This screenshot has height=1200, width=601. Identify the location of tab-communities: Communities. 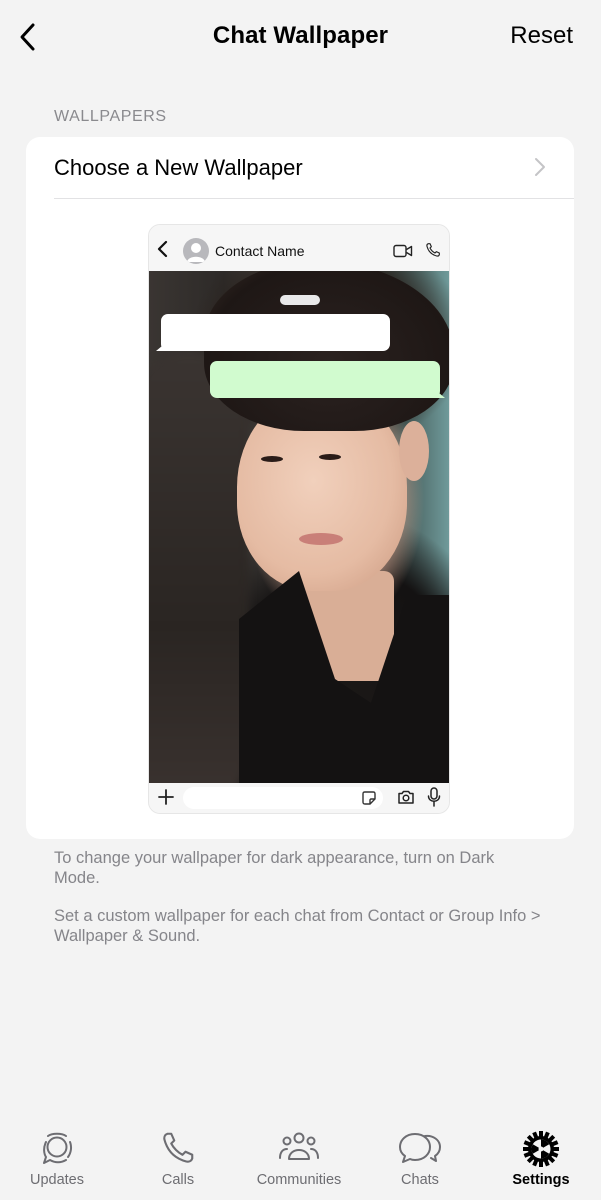
(299, 1155).